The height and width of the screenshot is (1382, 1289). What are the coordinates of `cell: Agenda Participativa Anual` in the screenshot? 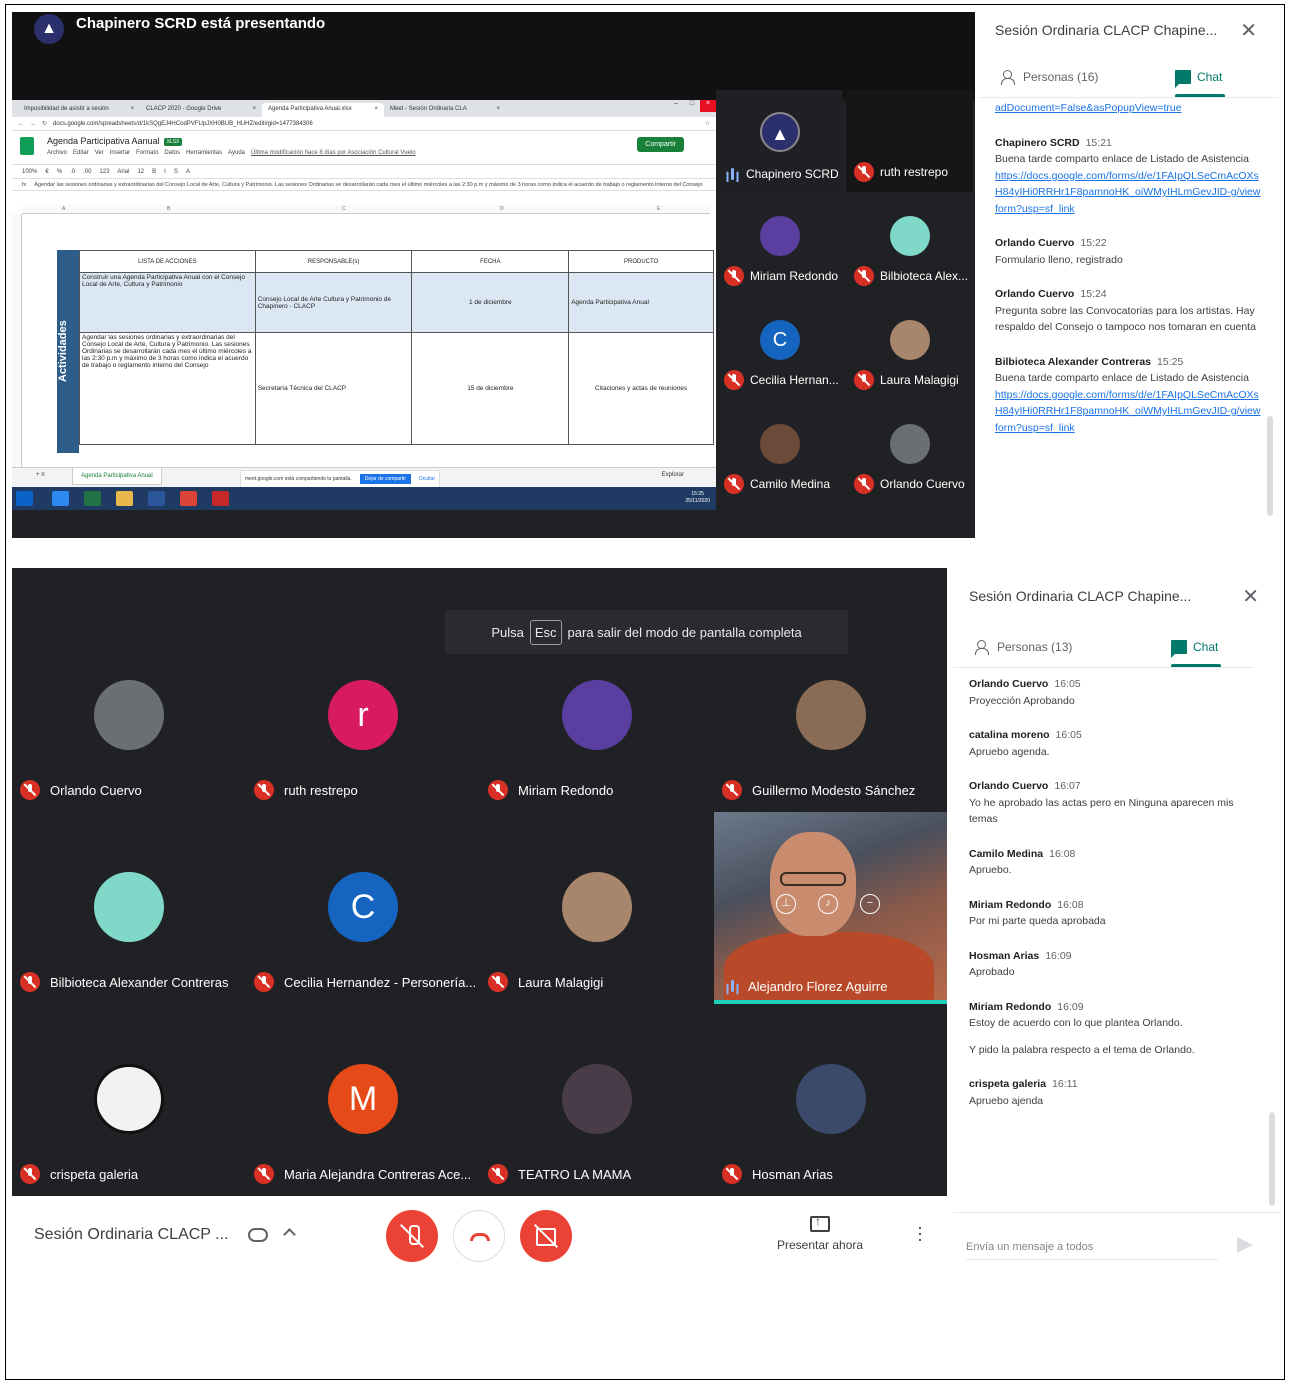 It's located at (641, 302).